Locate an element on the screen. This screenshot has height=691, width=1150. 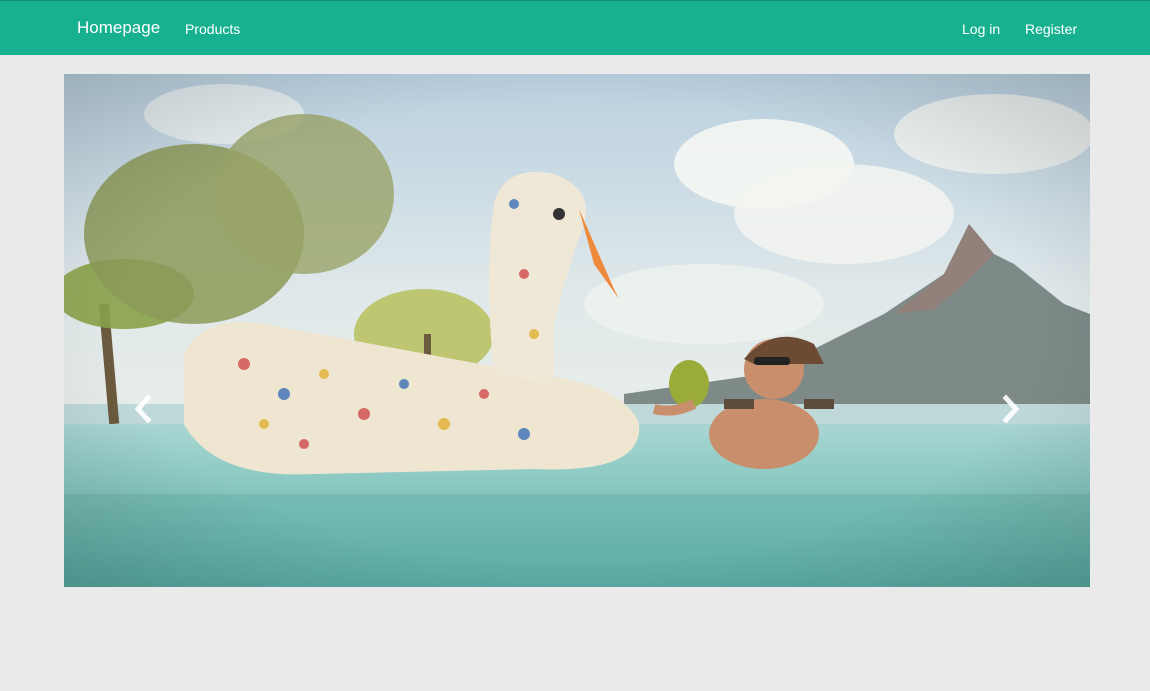
brand-link: Homepage is located at coordinates (118, 28).